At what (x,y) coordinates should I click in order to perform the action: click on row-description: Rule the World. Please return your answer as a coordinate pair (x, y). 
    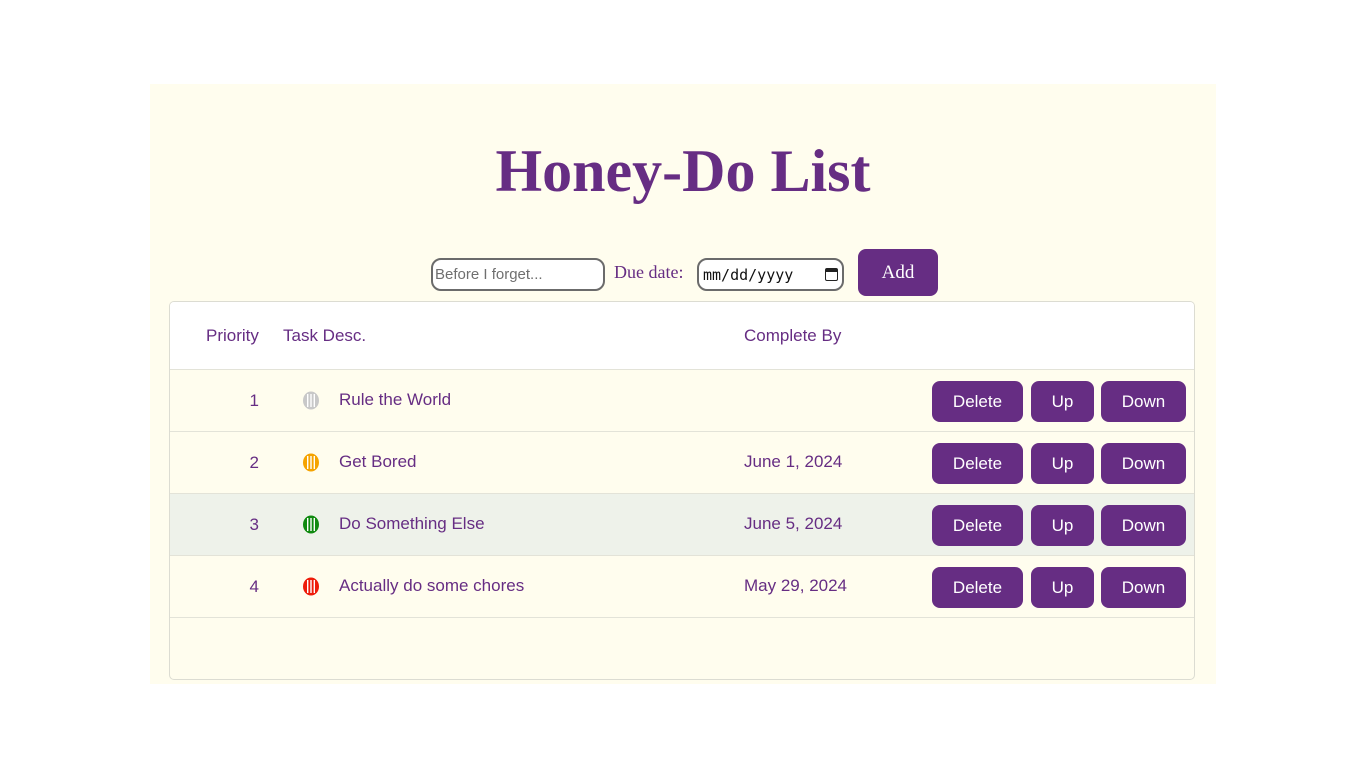
    Looking at the image, I should click on (395, 399).